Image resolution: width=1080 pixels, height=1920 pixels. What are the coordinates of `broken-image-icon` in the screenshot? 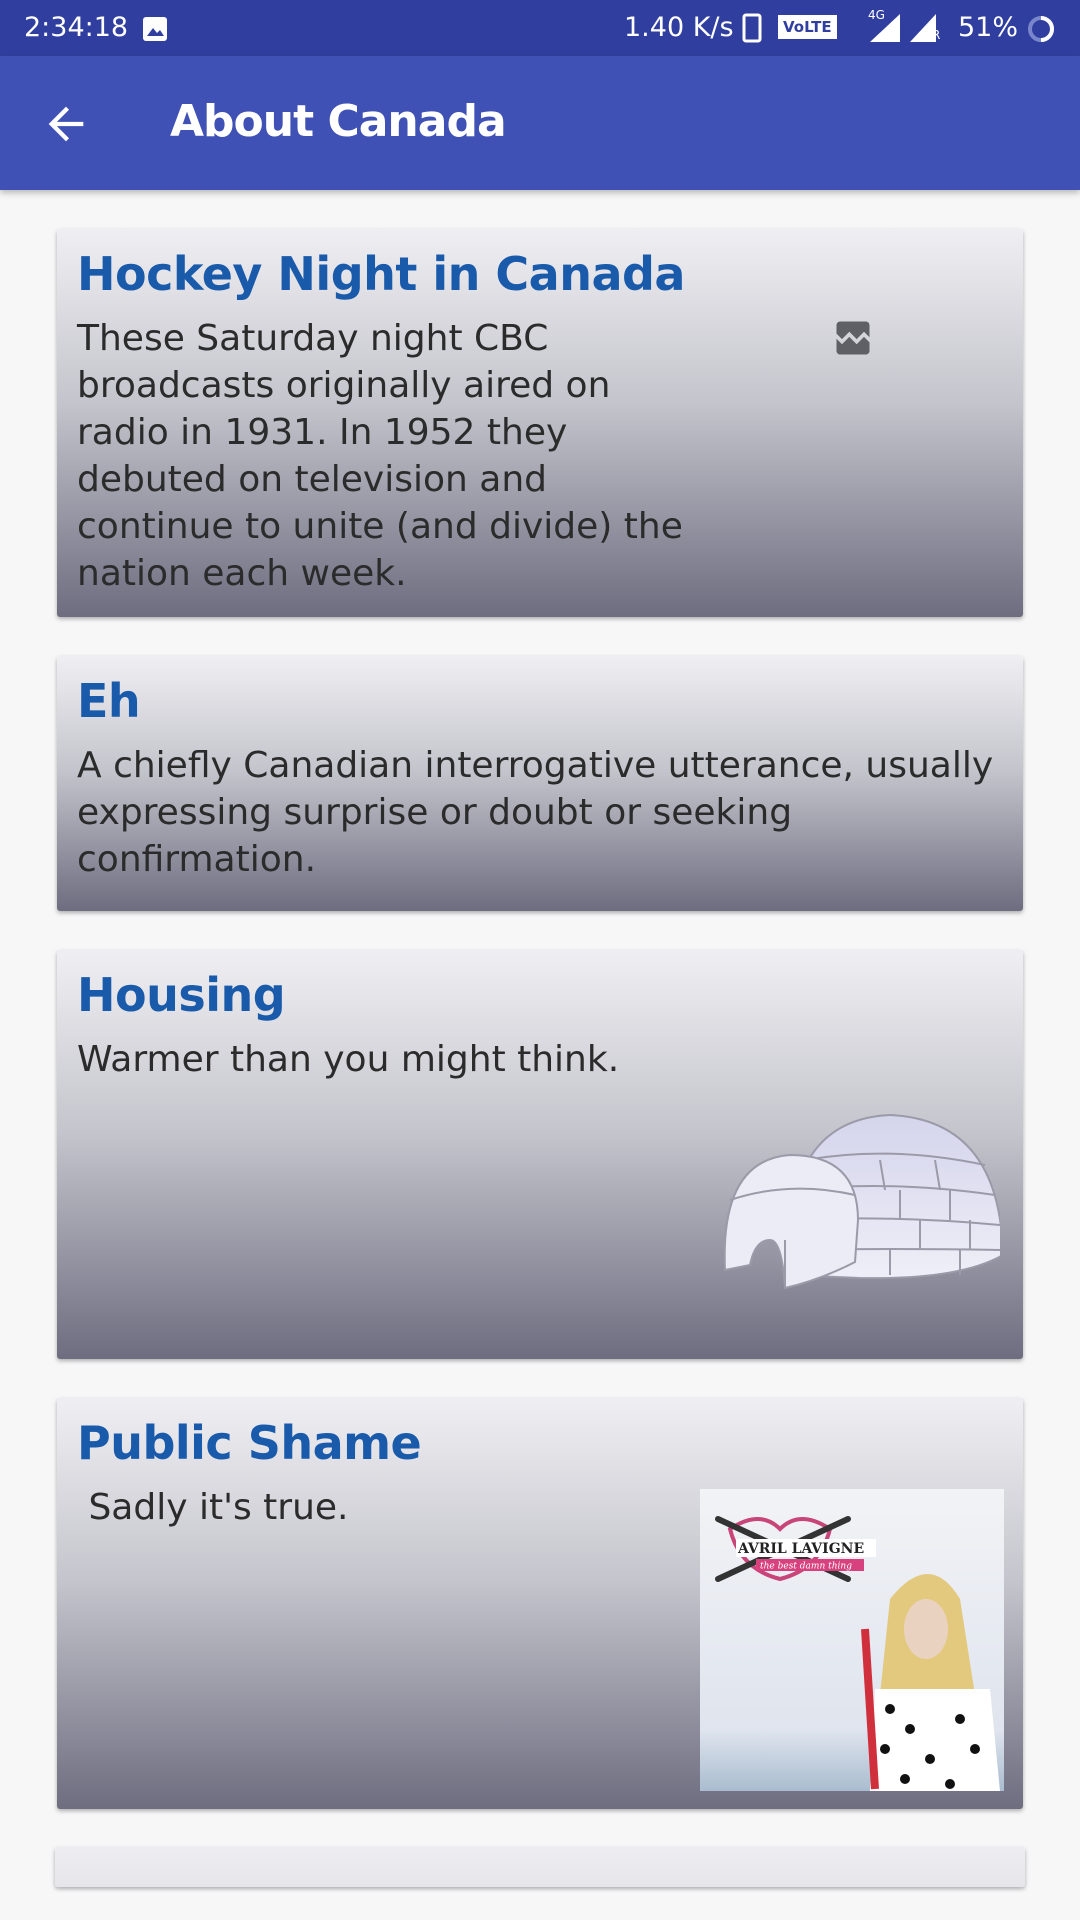 It's located at (853, 338).